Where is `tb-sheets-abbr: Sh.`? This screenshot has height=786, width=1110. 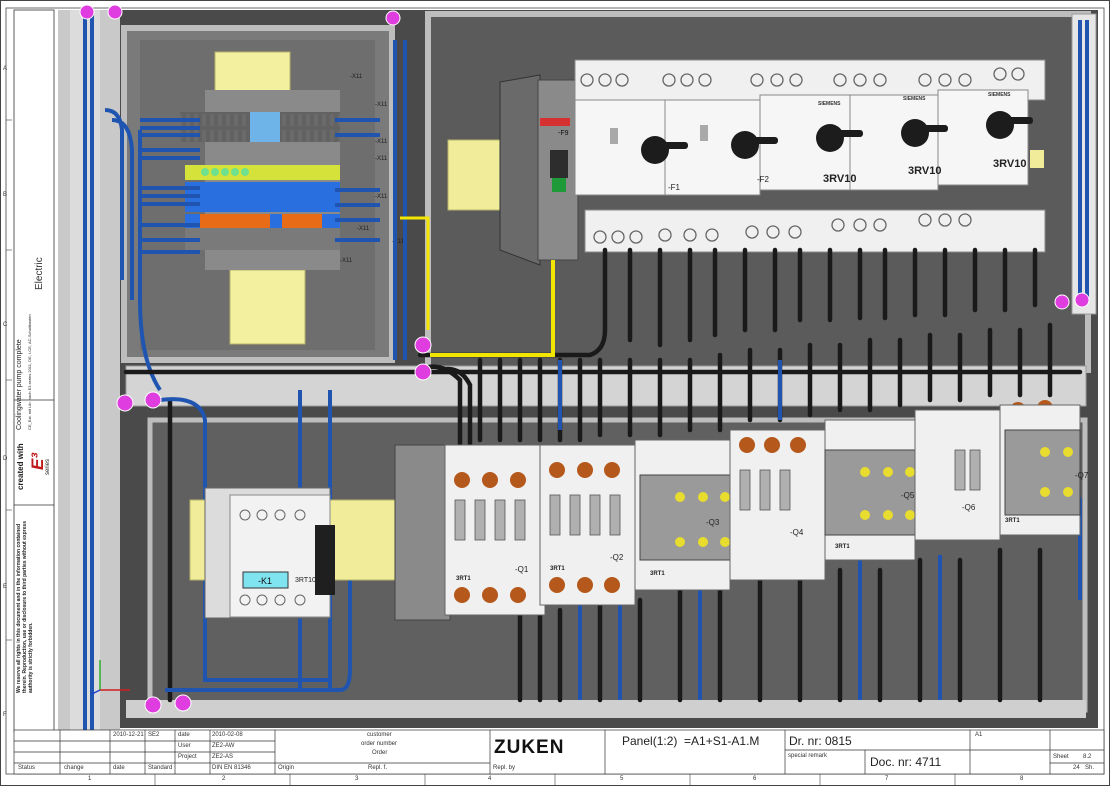
tb-sheets-abbr: Sh. is located at coordinates (1090, 768).